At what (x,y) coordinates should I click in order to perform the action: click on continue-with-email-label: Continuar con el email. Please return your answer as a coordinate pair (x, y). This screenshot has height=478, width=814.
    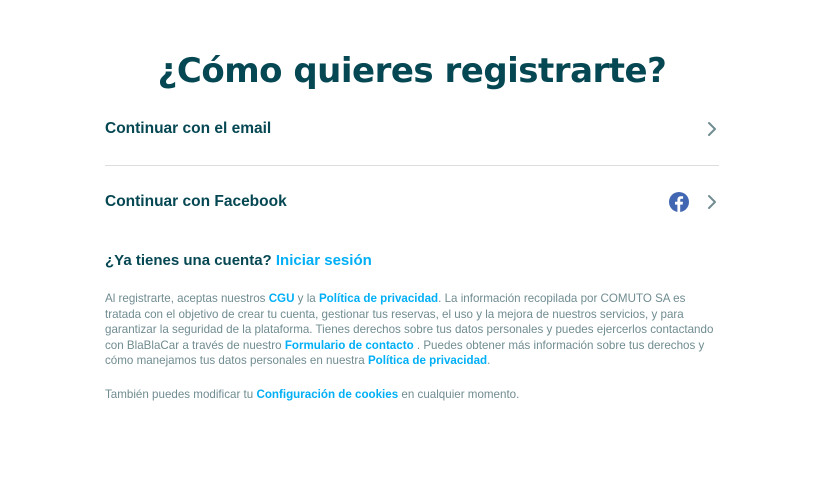
    Looking at the image, I should click on (188, 128).